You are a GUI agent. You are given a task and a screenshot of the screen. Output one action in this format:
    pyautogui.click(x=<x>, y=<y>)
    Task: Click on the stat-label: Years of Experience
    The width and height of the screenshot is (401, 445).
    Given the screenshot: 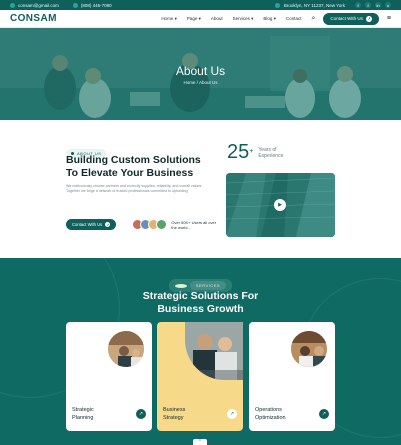 What is the action you would take?
    pyautogui.click(x=271, y=153)
    